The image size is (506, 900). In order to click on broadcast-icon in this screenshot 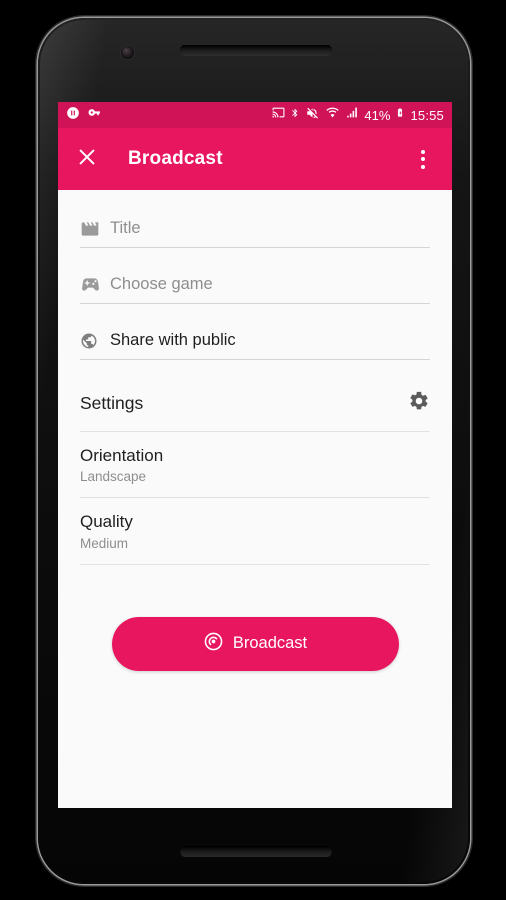, I will do `click(213, 644)`.